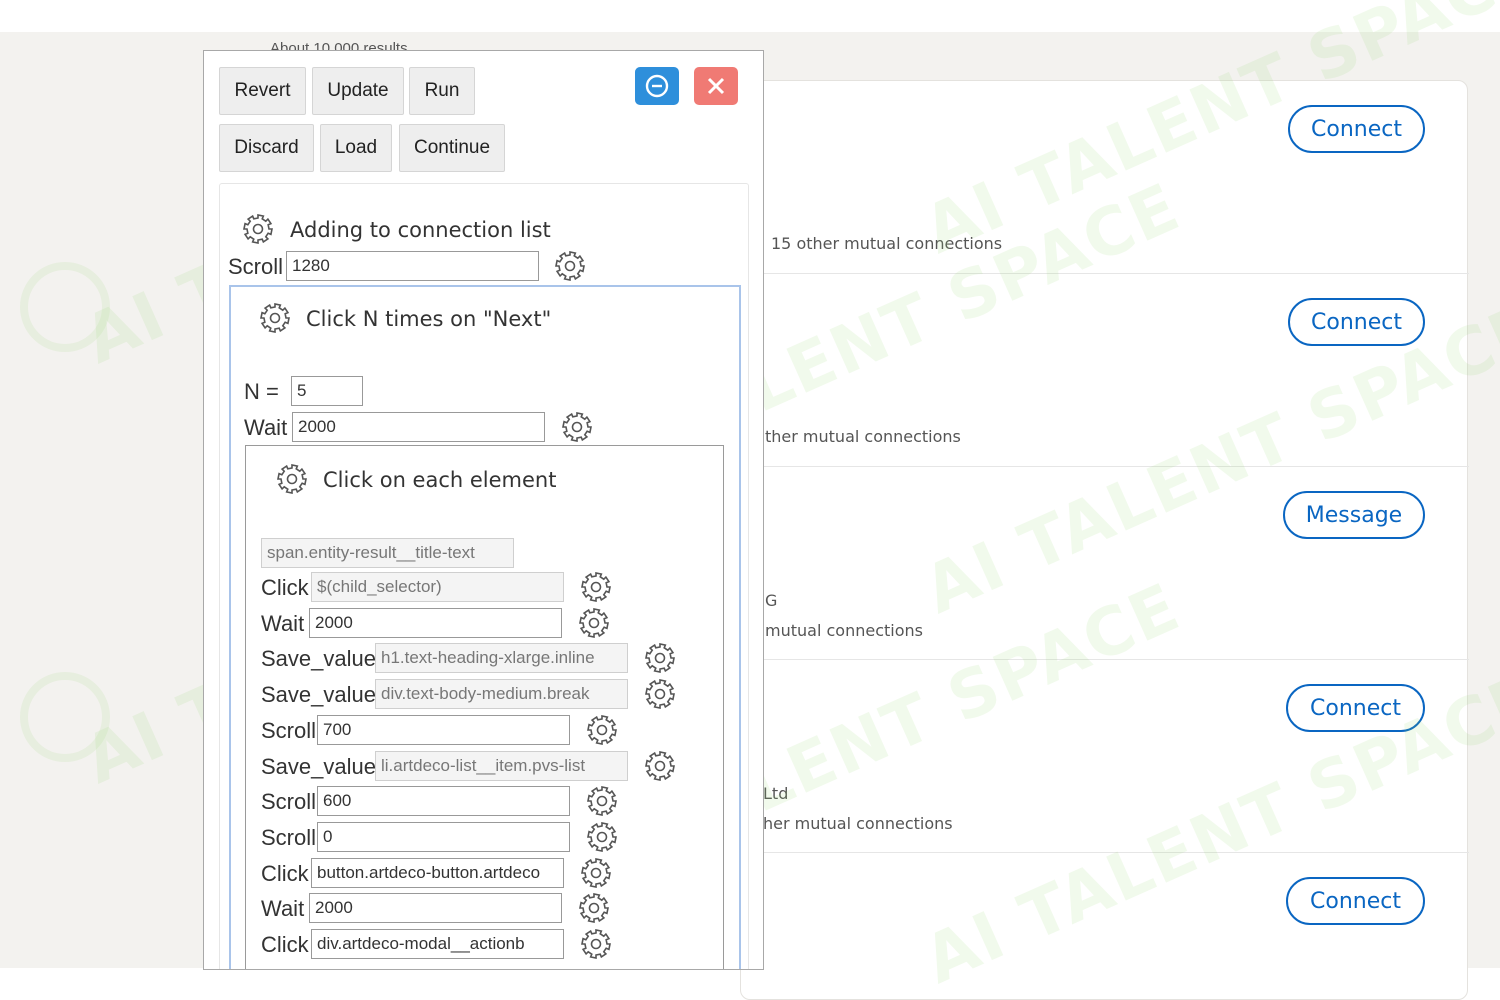 This screenshot has width=1500, height=1000. I want to click on action-value-input: 700, so click(443, 730).